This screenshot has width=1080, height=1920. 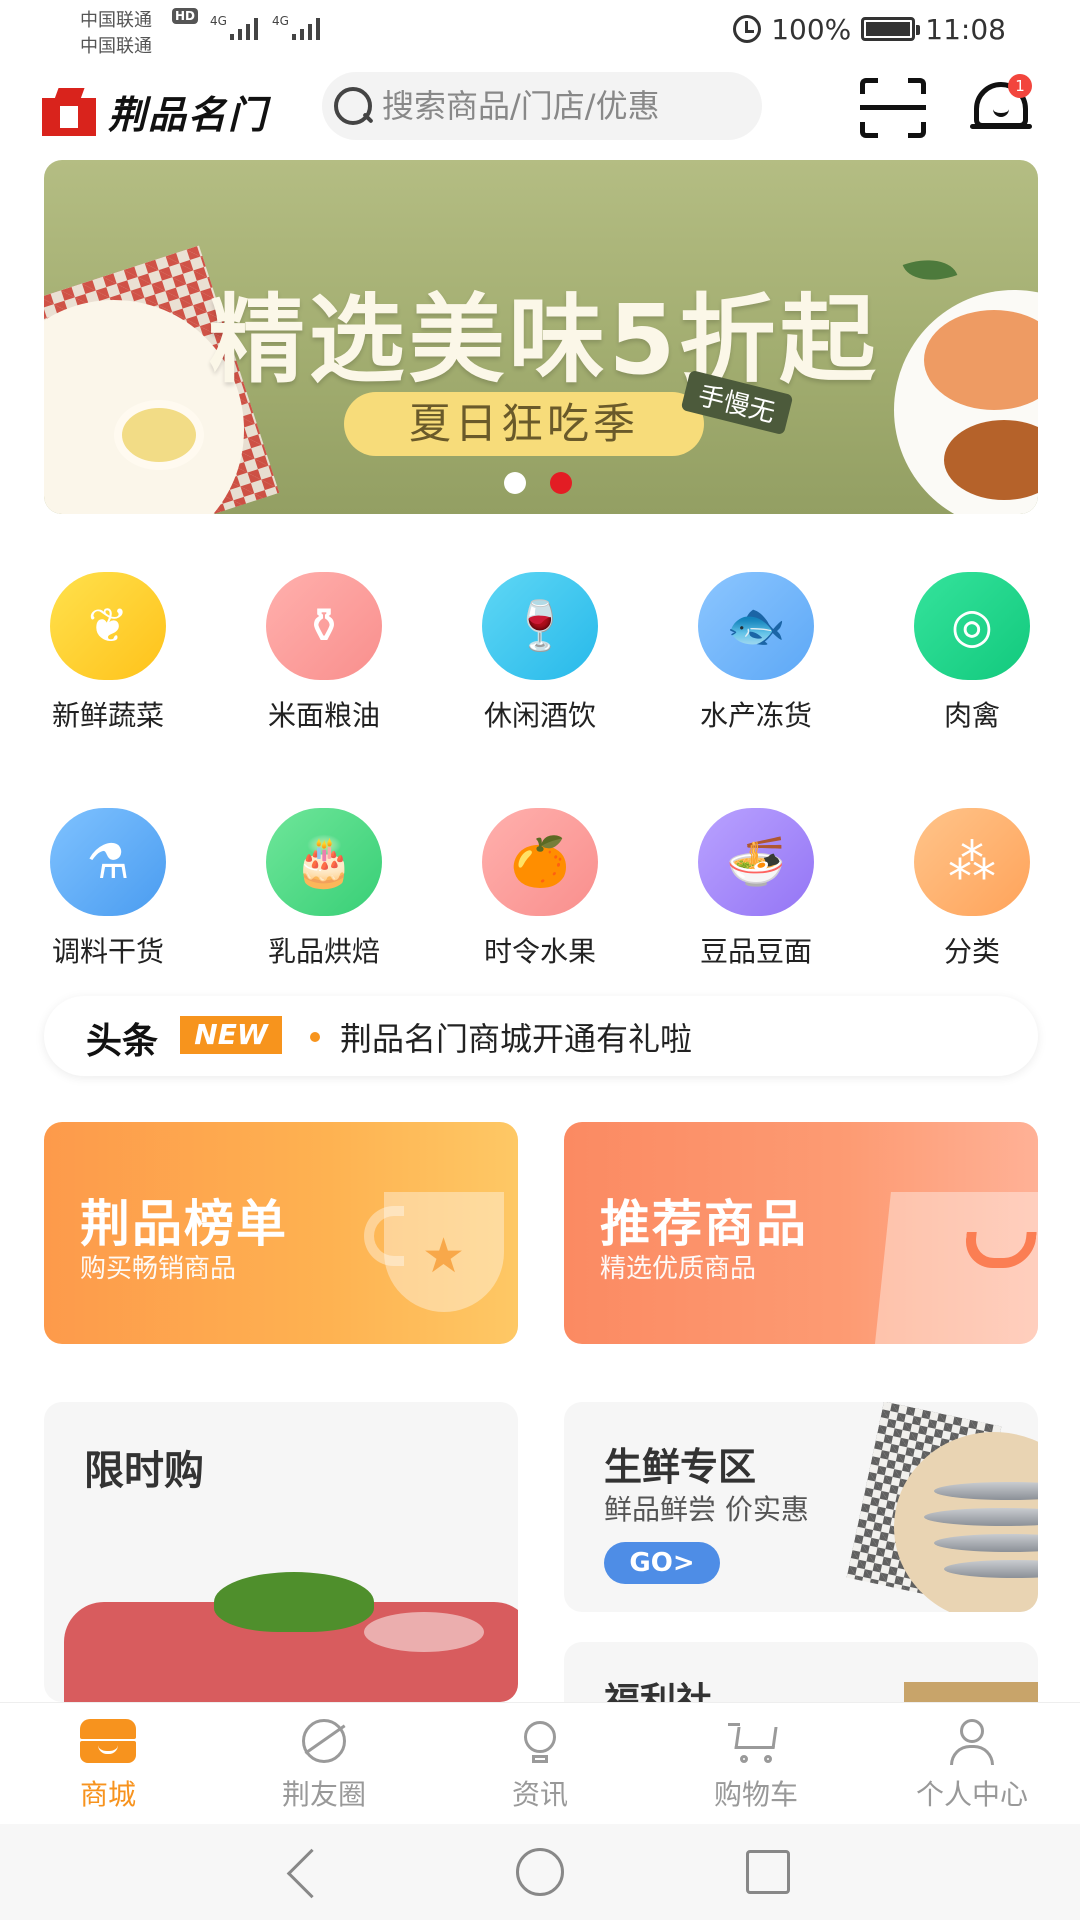 I want to click on sauce-bowl-image, so click(x=159, y=435).